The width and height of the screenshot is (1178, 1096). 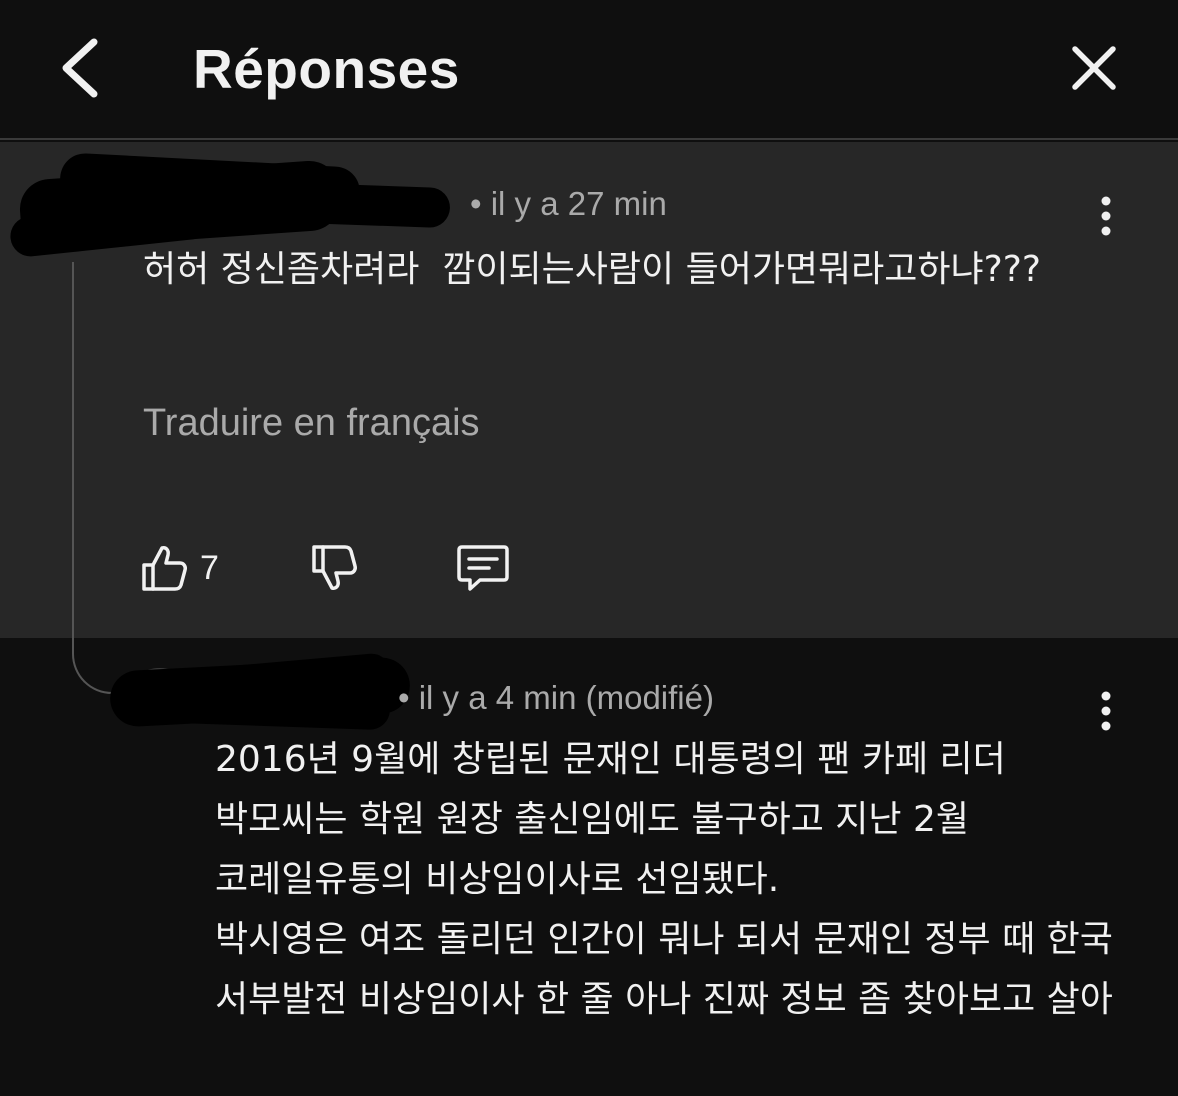 I want to click on dislike-button, so click(x=334, y=568).